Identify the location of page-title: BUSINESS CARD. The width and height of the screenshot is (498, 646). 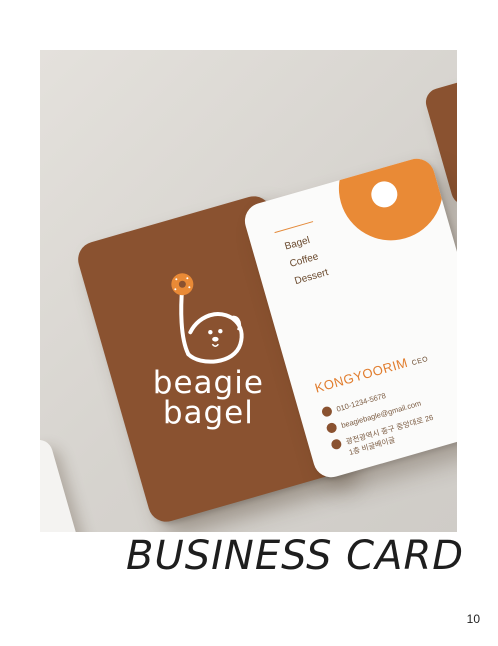
(295, 556).